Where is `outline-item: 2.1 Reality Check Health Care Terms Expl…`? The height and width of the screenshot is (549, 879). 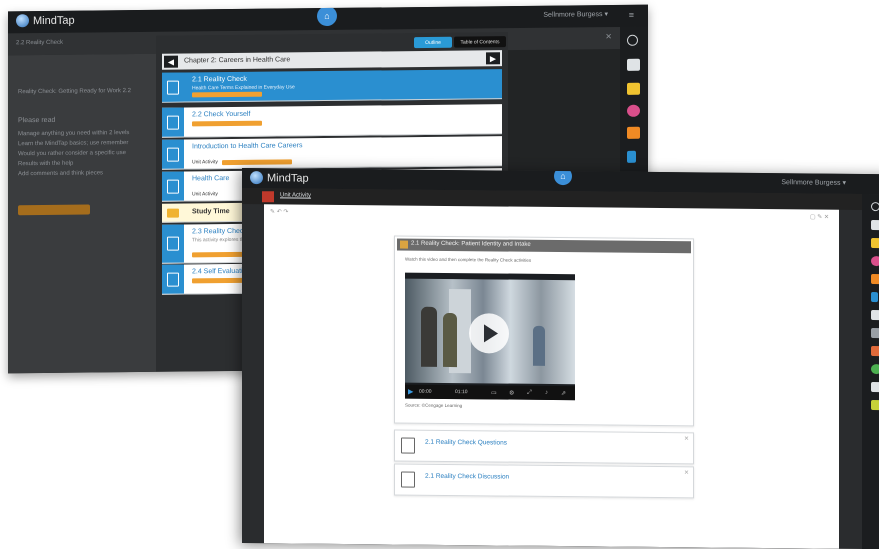 outline-item: 2.1 Reality Check Health Care Terms Expl… is located at coordinates (332, 86).